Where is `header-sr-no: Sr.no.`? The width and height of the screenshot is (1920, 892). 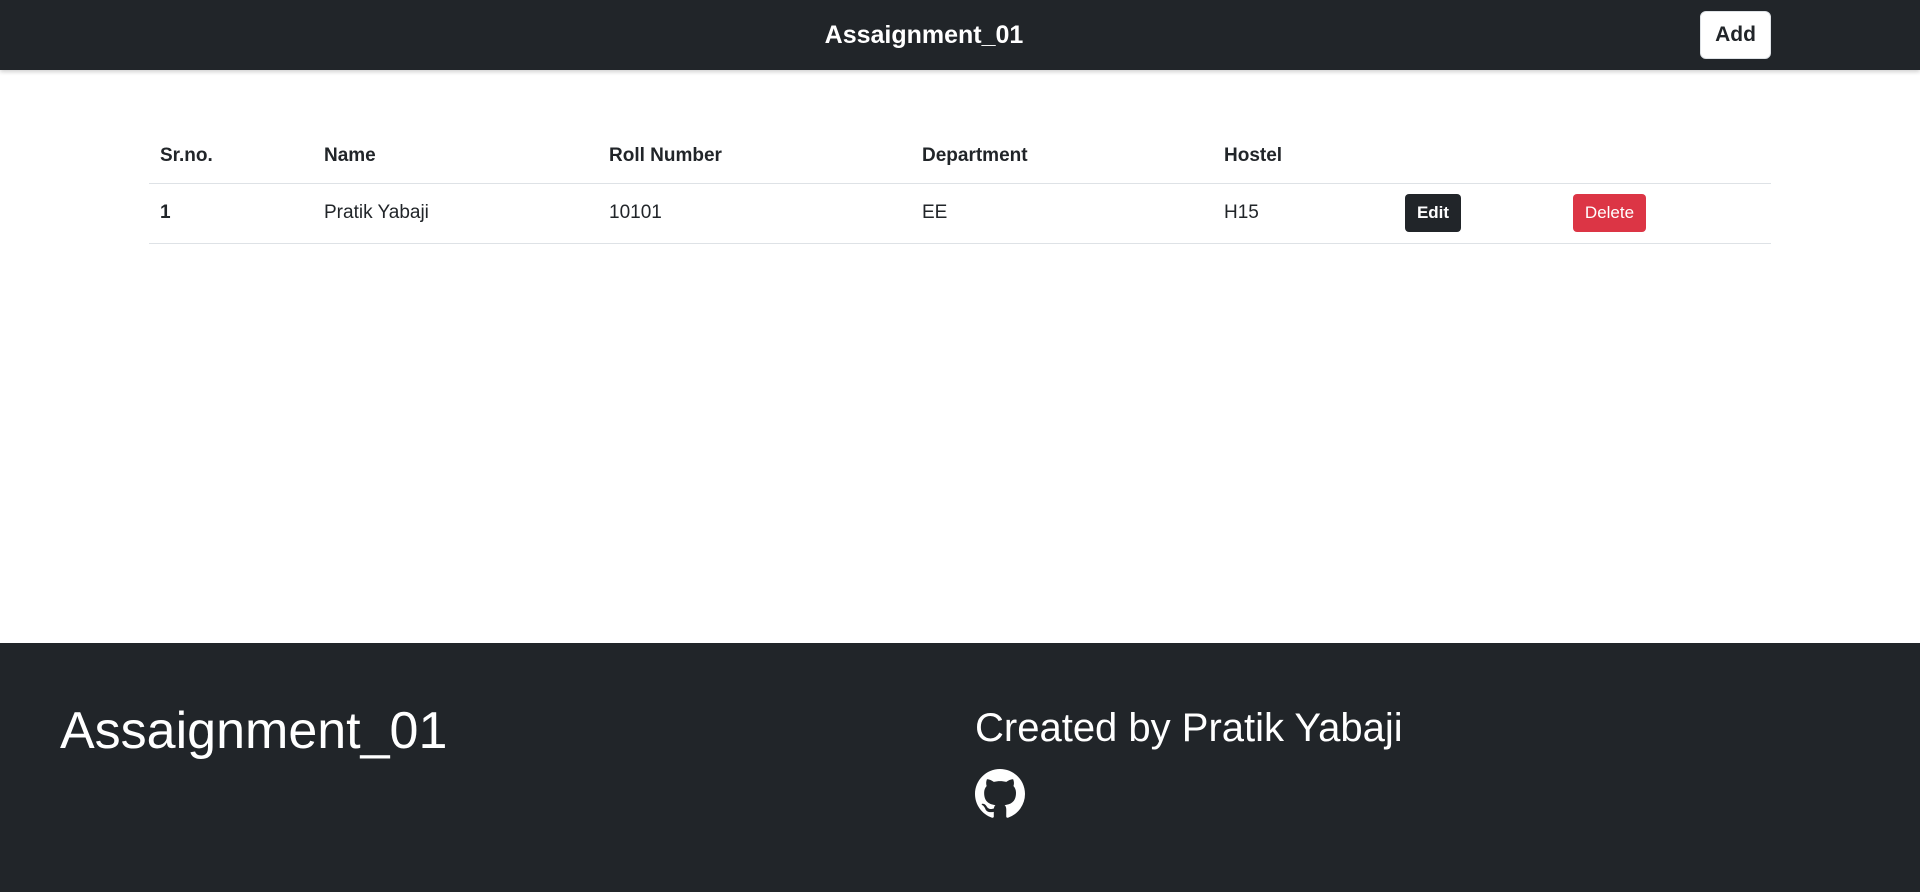 header-sr-no: Sr.no. is located at coordinates (231, 157).